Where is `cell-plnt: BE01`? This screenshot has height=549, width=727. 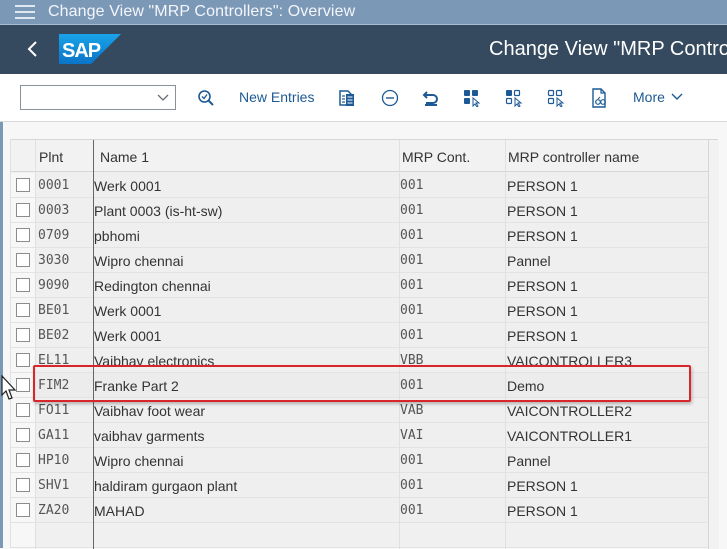
cell-plnt: BE01 is located at coordinates (53, 310).